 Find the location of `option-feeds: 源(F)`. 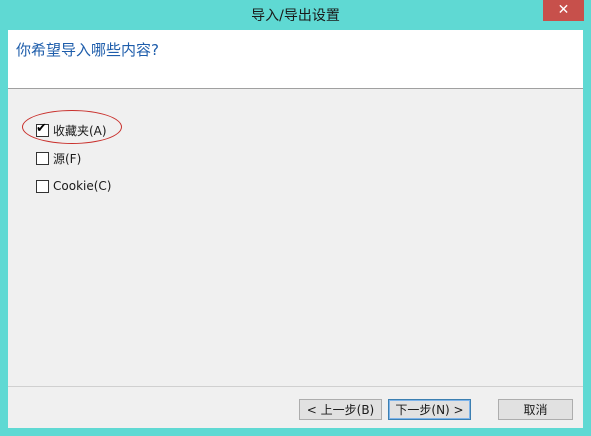

option-feeds: 源(F) is located at coordinates (73, 158).